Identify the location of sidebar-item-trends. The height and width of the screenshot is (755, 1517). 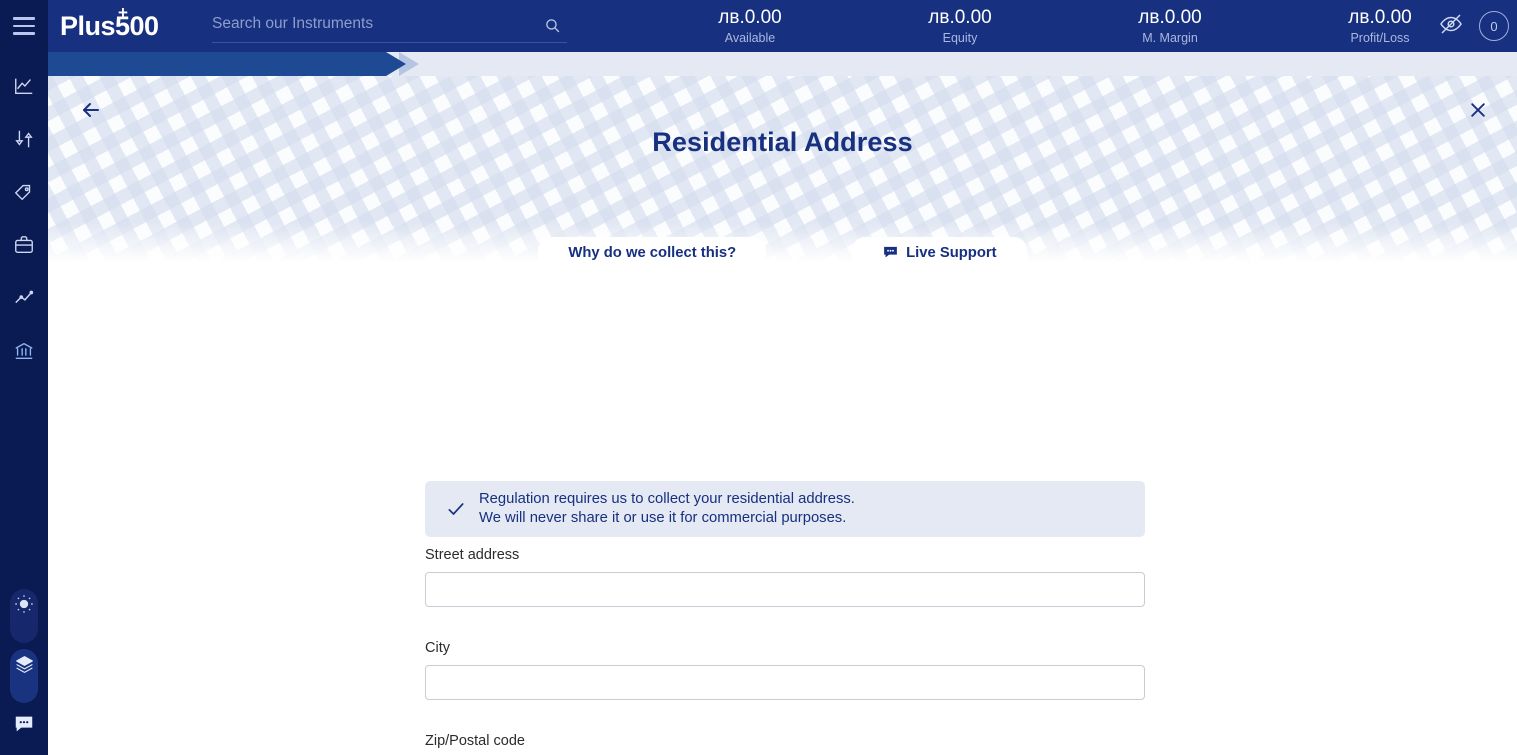
(24, 297).